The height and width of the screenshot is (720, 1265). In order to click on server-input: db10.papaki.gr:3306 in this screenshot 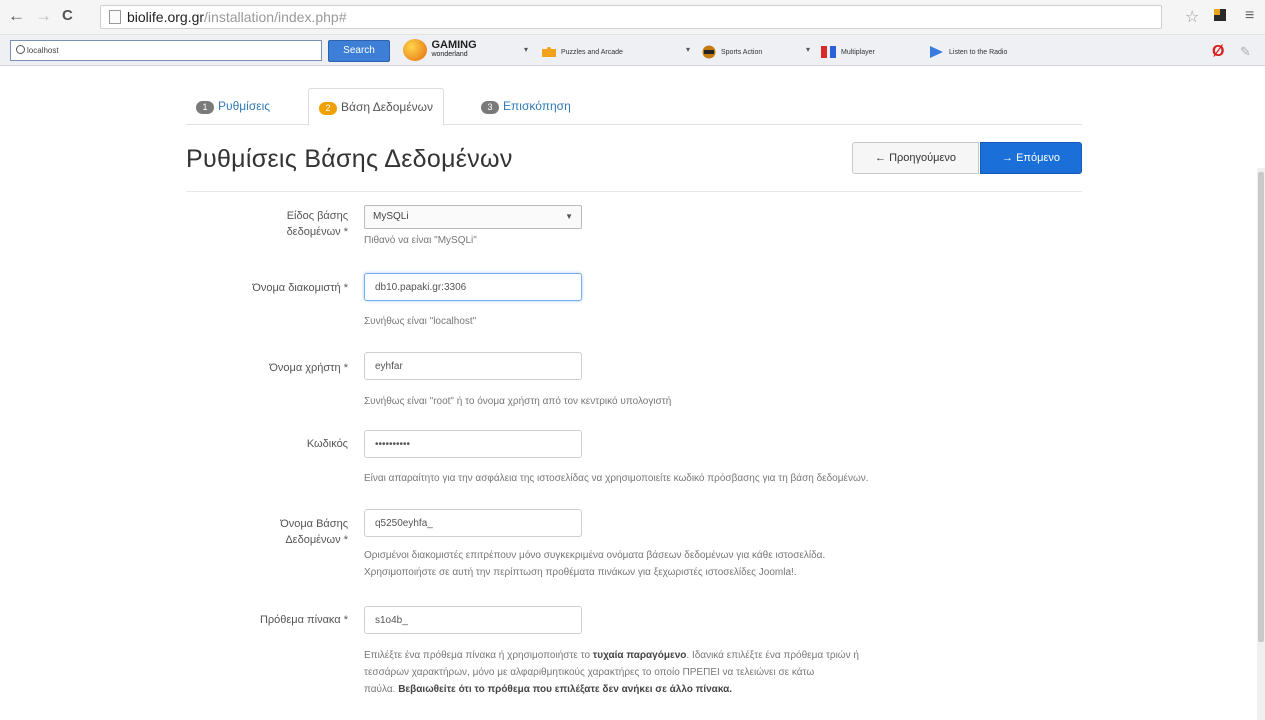, I will do `click(473, 287)`.